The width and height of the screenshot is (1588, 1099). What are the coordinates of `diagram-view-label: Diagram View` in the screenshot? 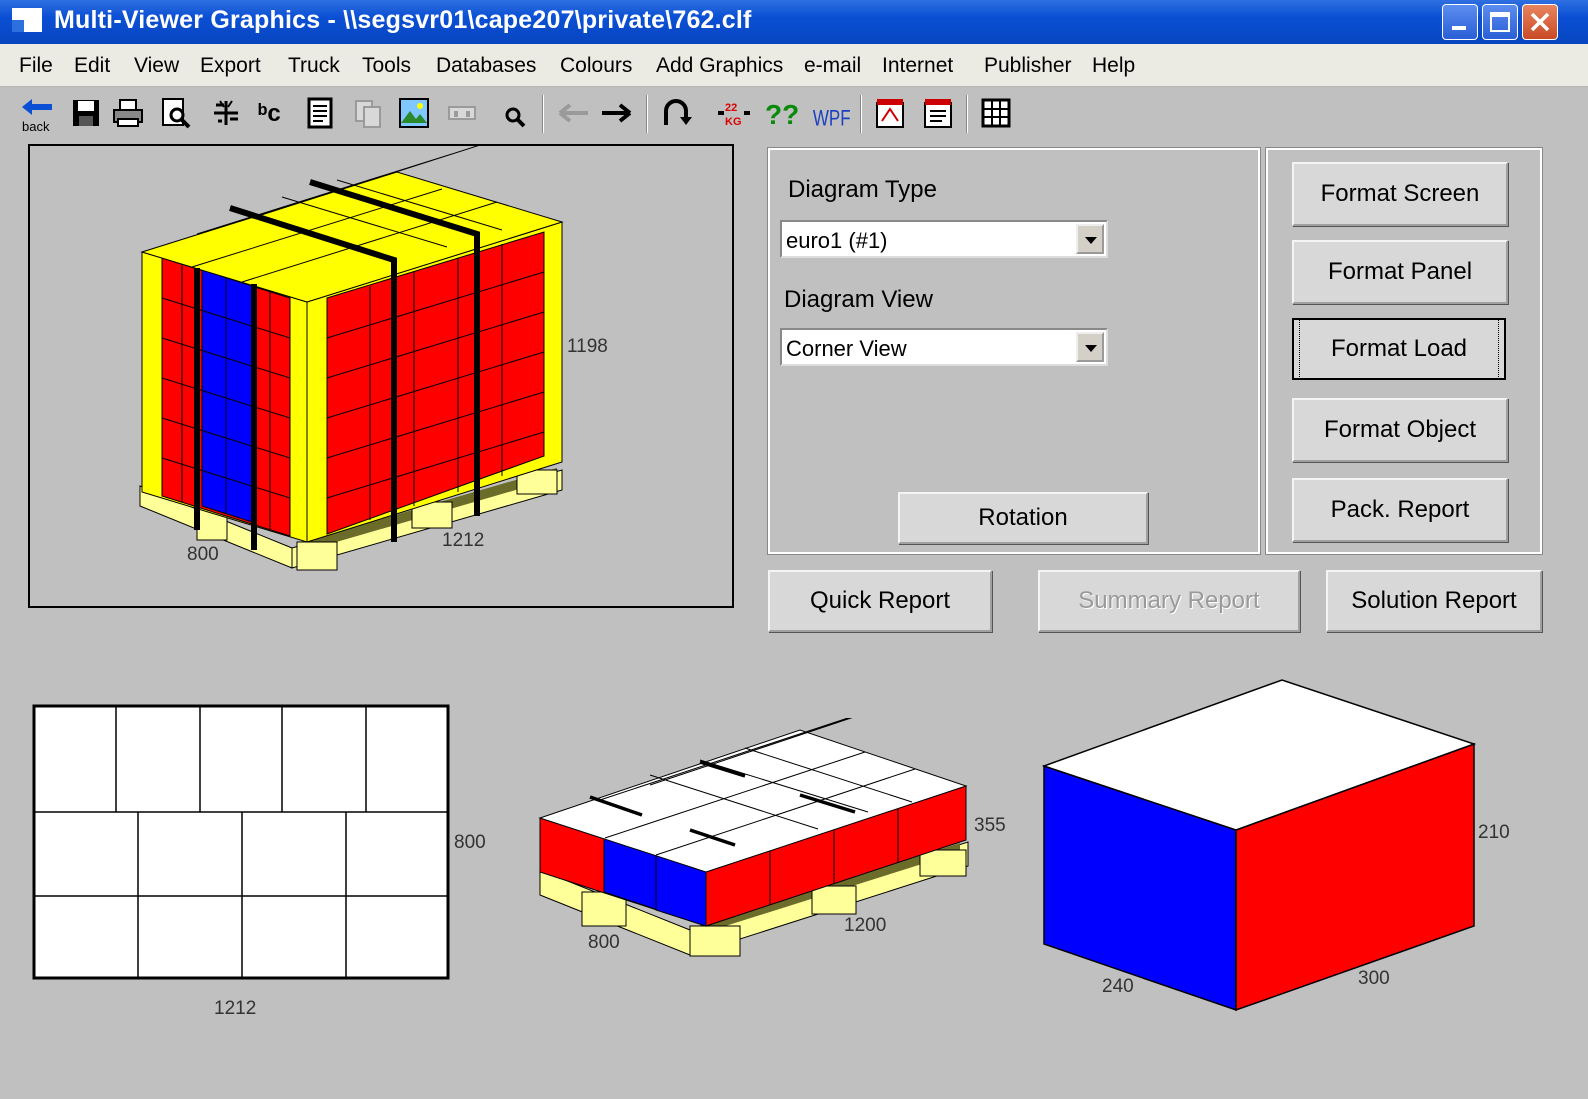 It's located at (858, 299).